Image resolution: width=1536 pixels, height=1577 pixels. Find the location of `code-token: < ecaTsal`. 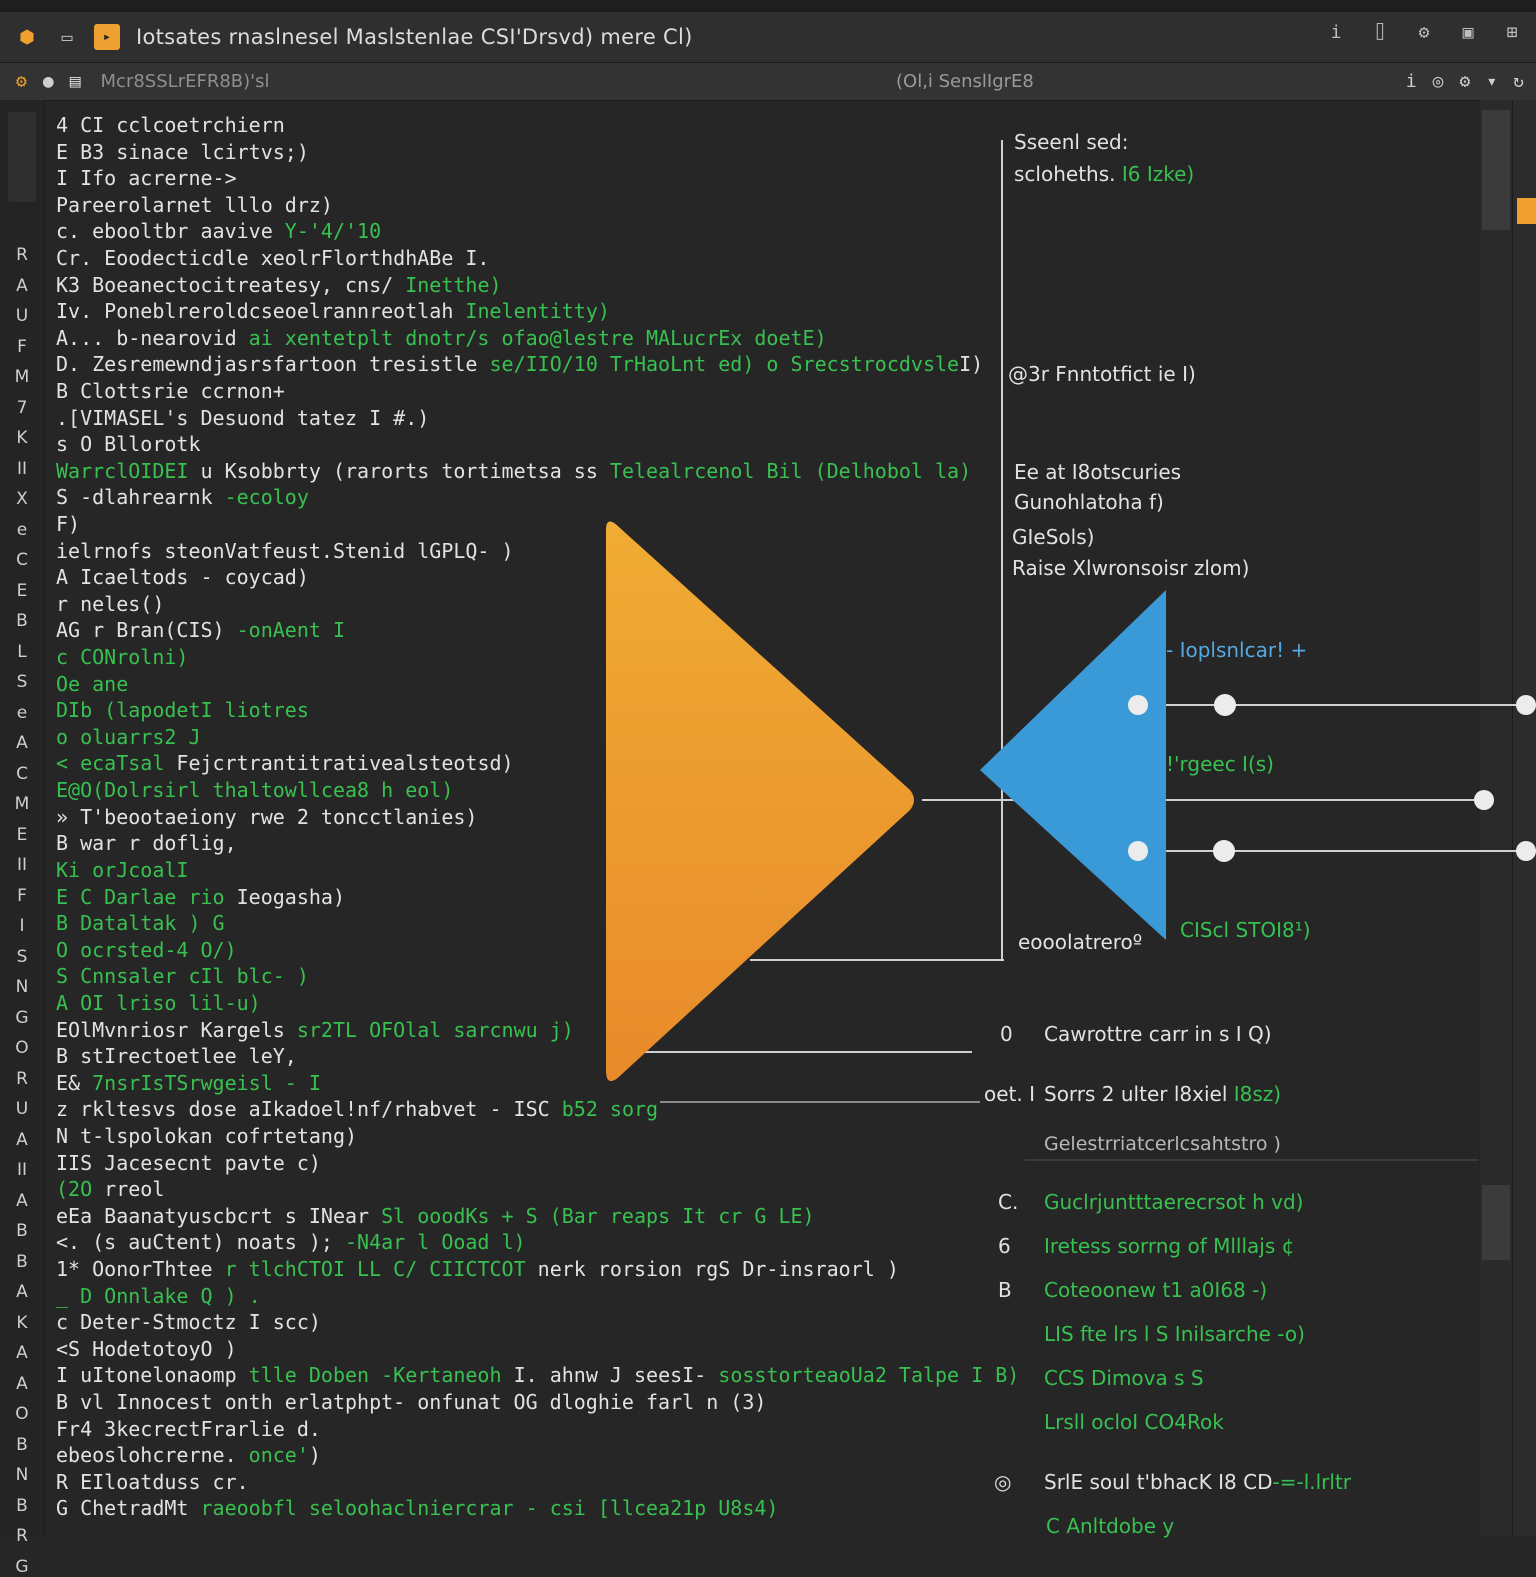

code-token: < ecaTsal is located at coordinates (116, 763).